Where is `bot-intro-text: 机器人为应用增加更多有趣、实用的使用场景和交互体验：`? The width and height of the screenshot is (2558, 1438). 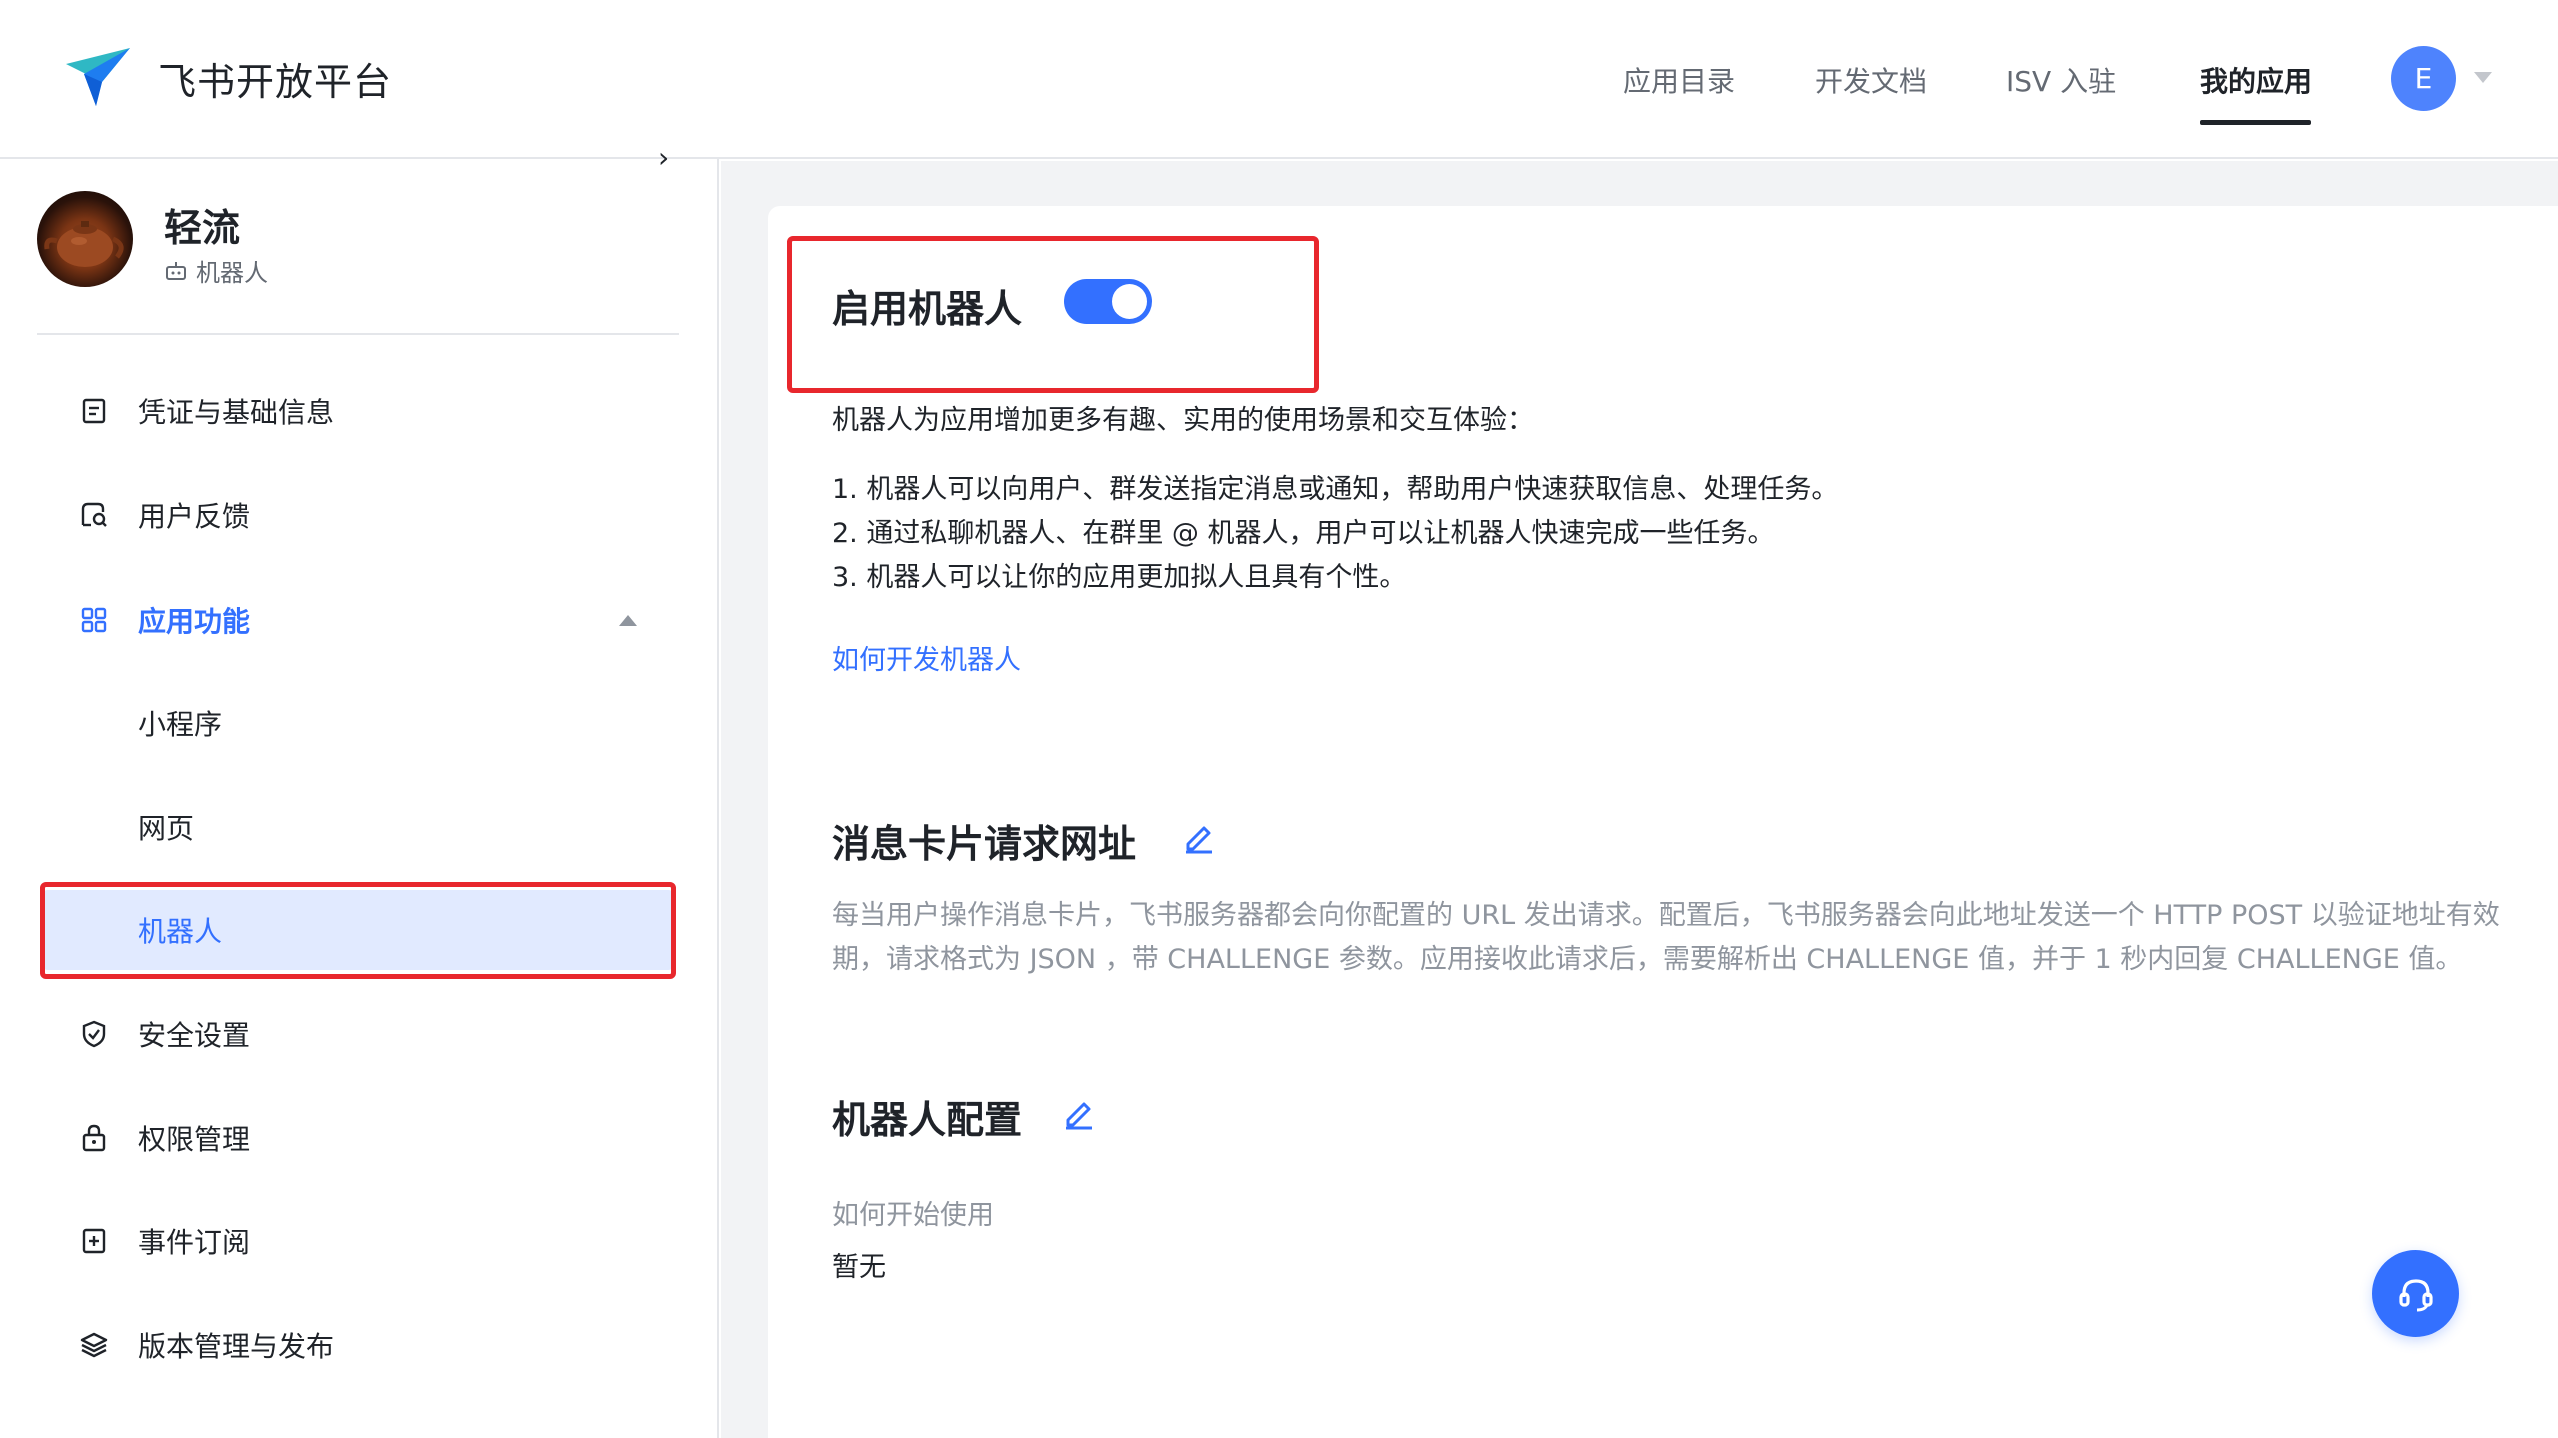
bot-intro-text: 机器人为应用增加更多有趣、实用的使用场景和交互体验： is located at coordinates (1183, 420).